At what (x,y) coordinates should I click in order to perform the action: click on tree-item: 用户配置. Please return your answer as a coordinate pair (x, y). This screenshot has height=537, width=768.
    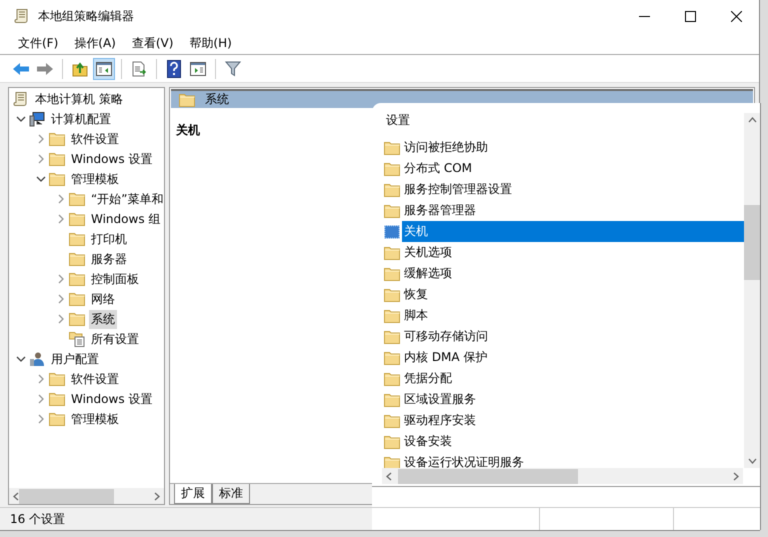
    Looking at the image, I should click on (75, 359).